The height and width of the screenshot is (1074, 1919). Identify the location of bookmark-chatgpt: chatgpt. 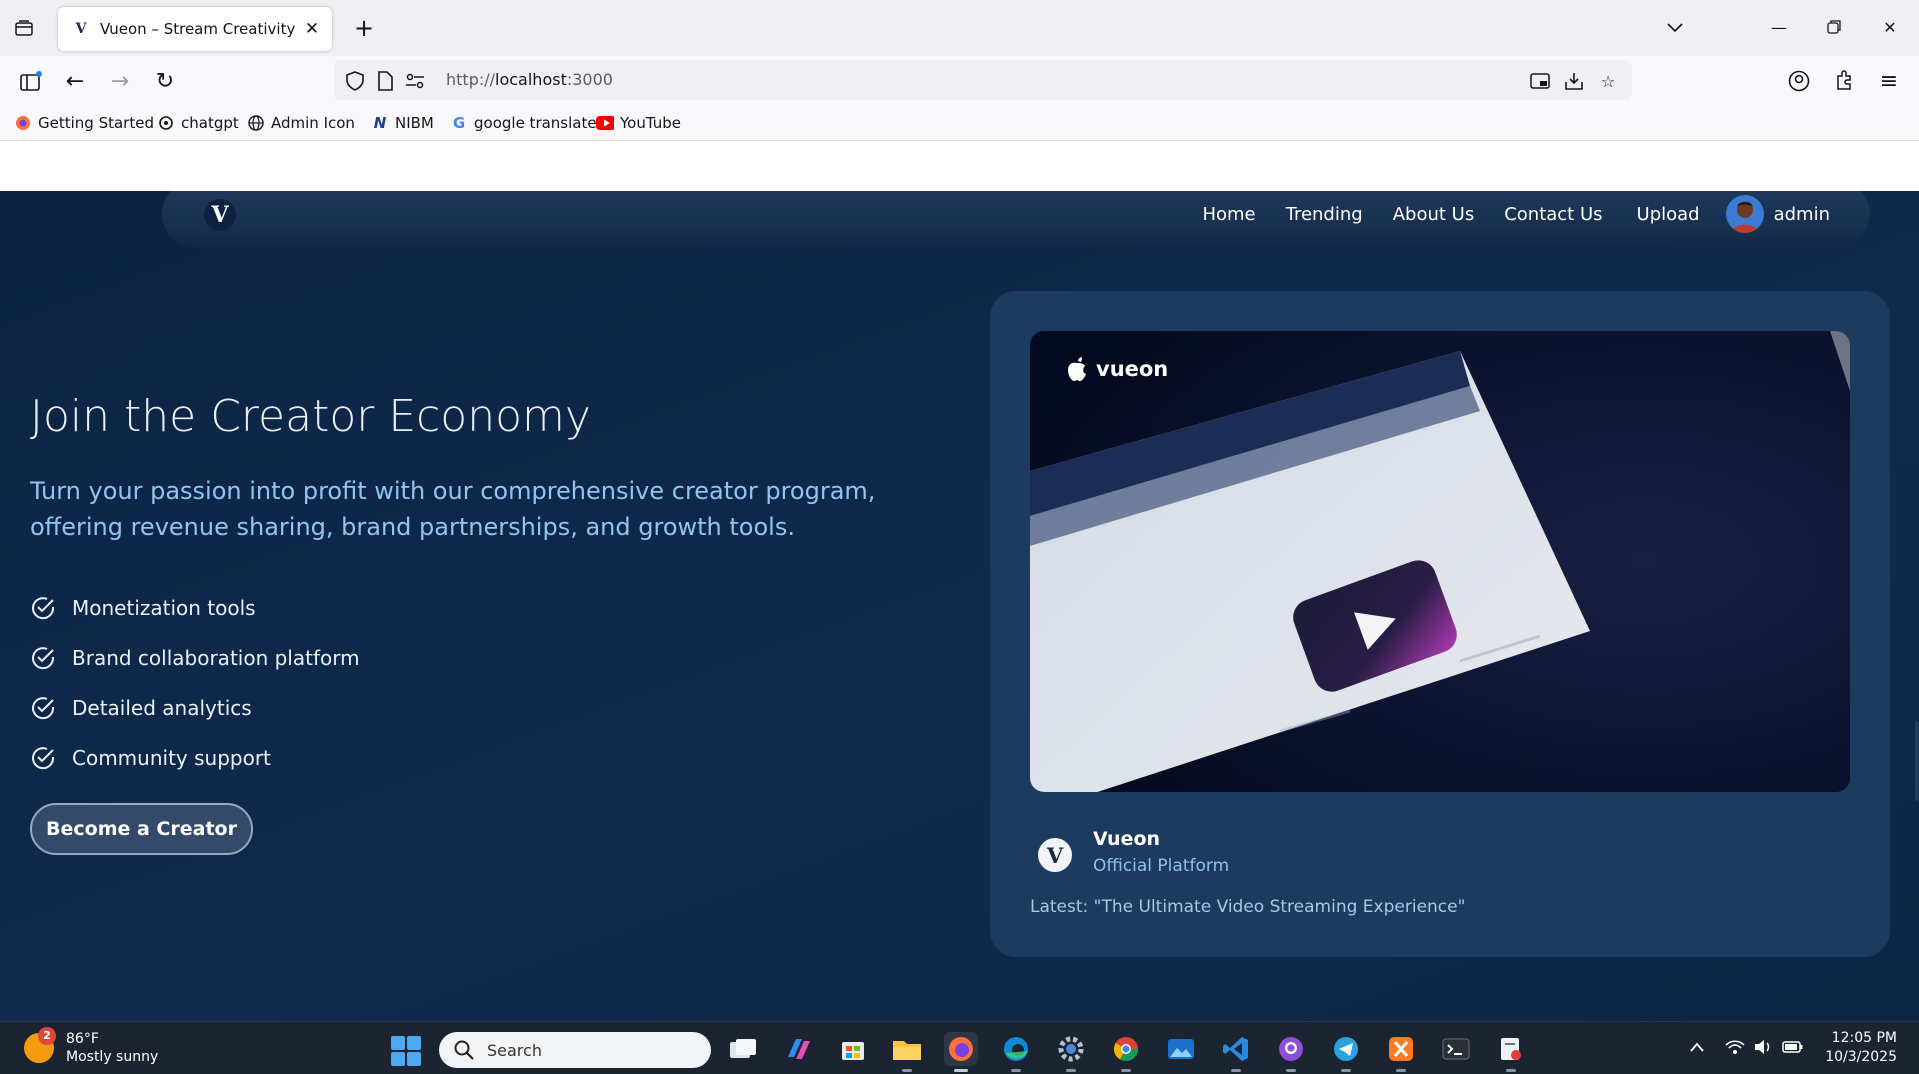
(198, 123).